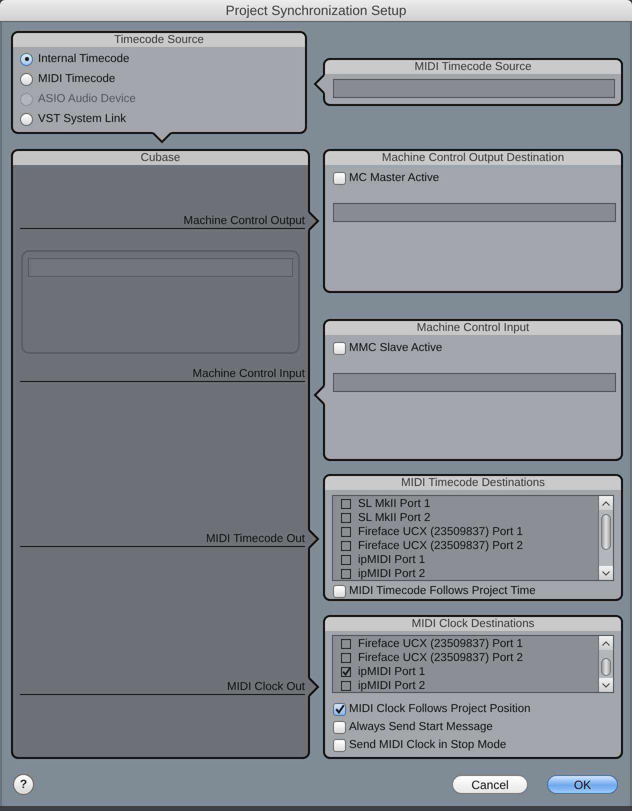 The width and height of the screenshot is (632, 811). What do you see at coordinates (316, 10) in the screenshot?
I see `window-title: Project Synchronization Setup` at bounding box center [316, 10].